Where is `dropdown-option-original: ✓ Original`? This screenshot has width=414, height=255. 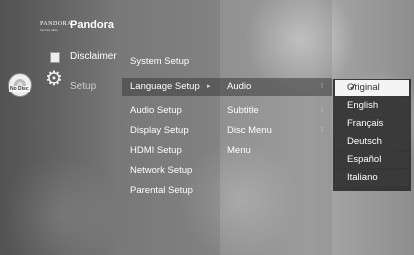 dropdown-option-original: ✓ Original is located at coordinates (372, 88).